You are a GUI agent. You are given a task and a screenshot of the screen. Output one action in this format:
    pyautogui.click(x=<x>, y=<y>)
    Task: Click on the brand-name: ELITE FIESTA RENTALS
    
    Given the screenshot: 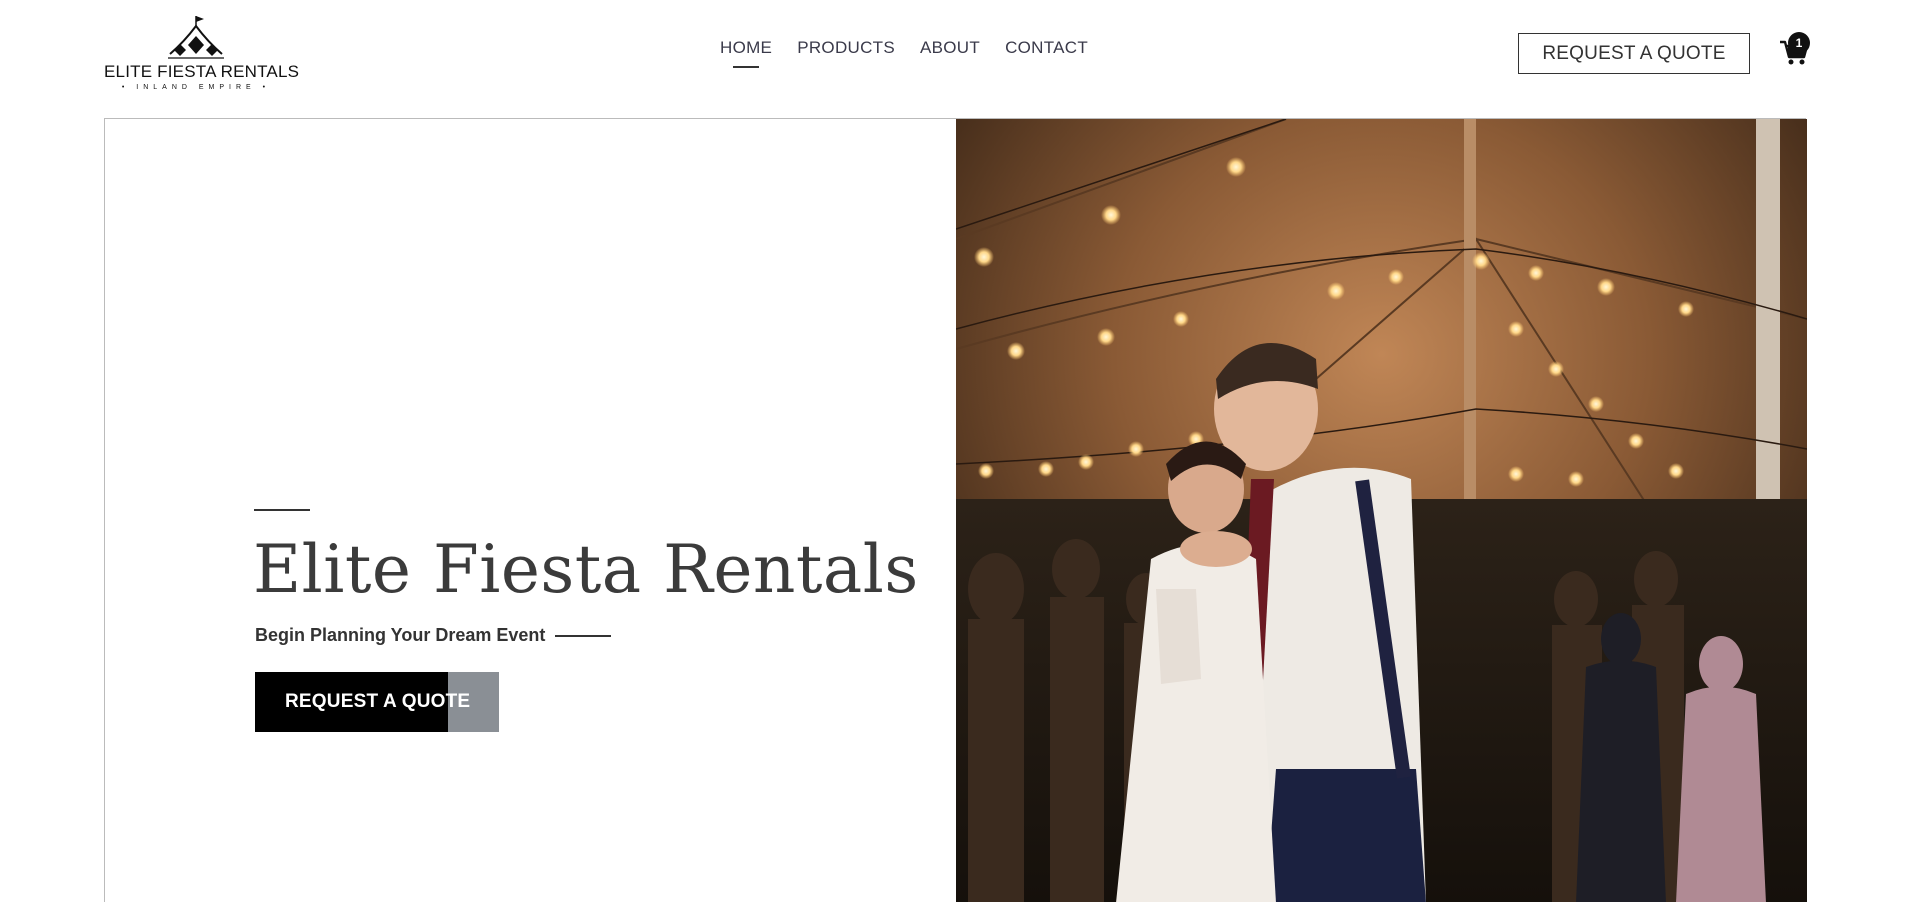 What is the action you would take?
    pyautogui.click(x=202, y=71)
    